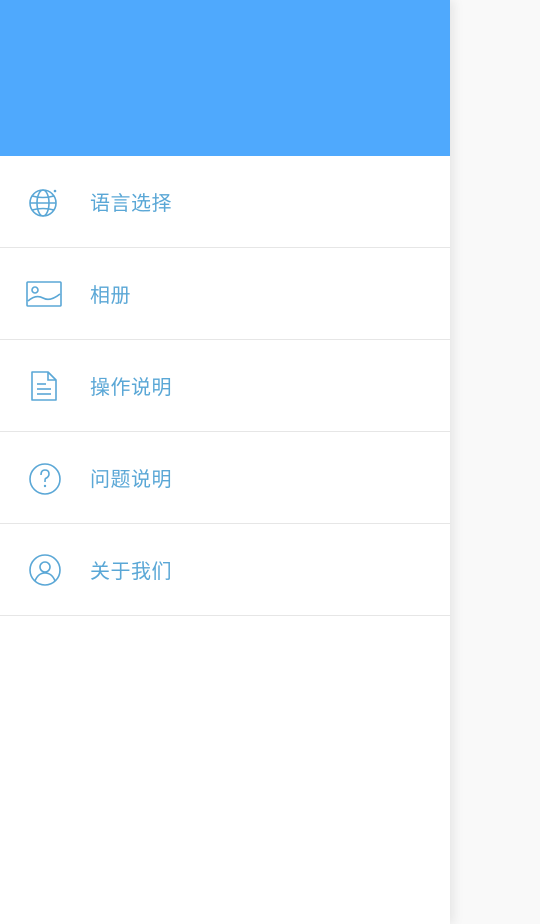  I want to click on document-icon, so click(44, 386).